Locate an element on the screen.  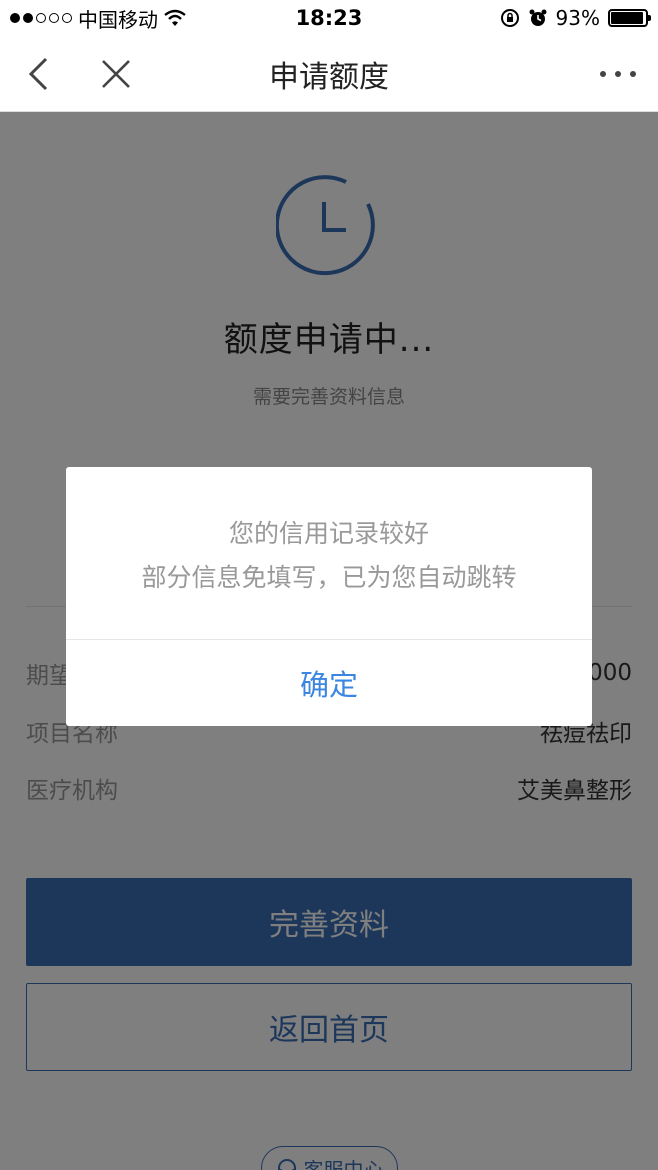
battery-percent: 93% is located at coordinates (577, 18).